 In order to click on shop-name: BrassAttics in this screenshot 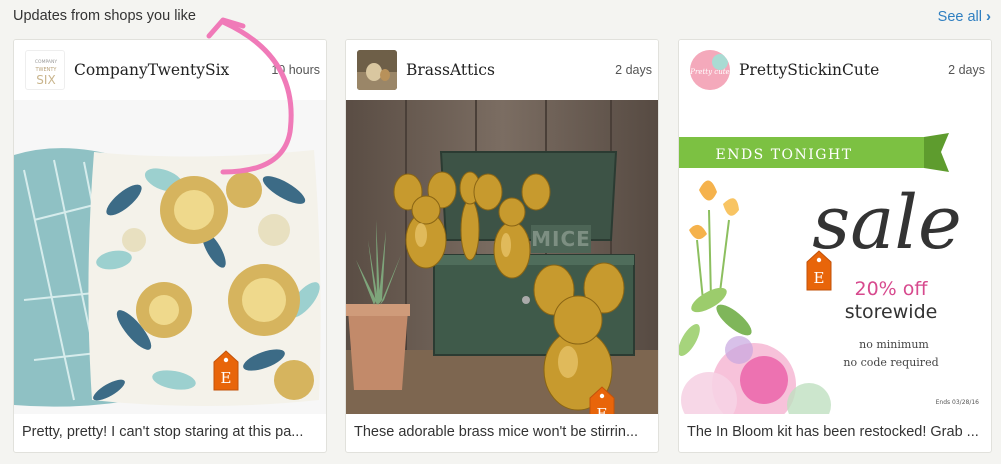, I will do `click(450, 70)`.